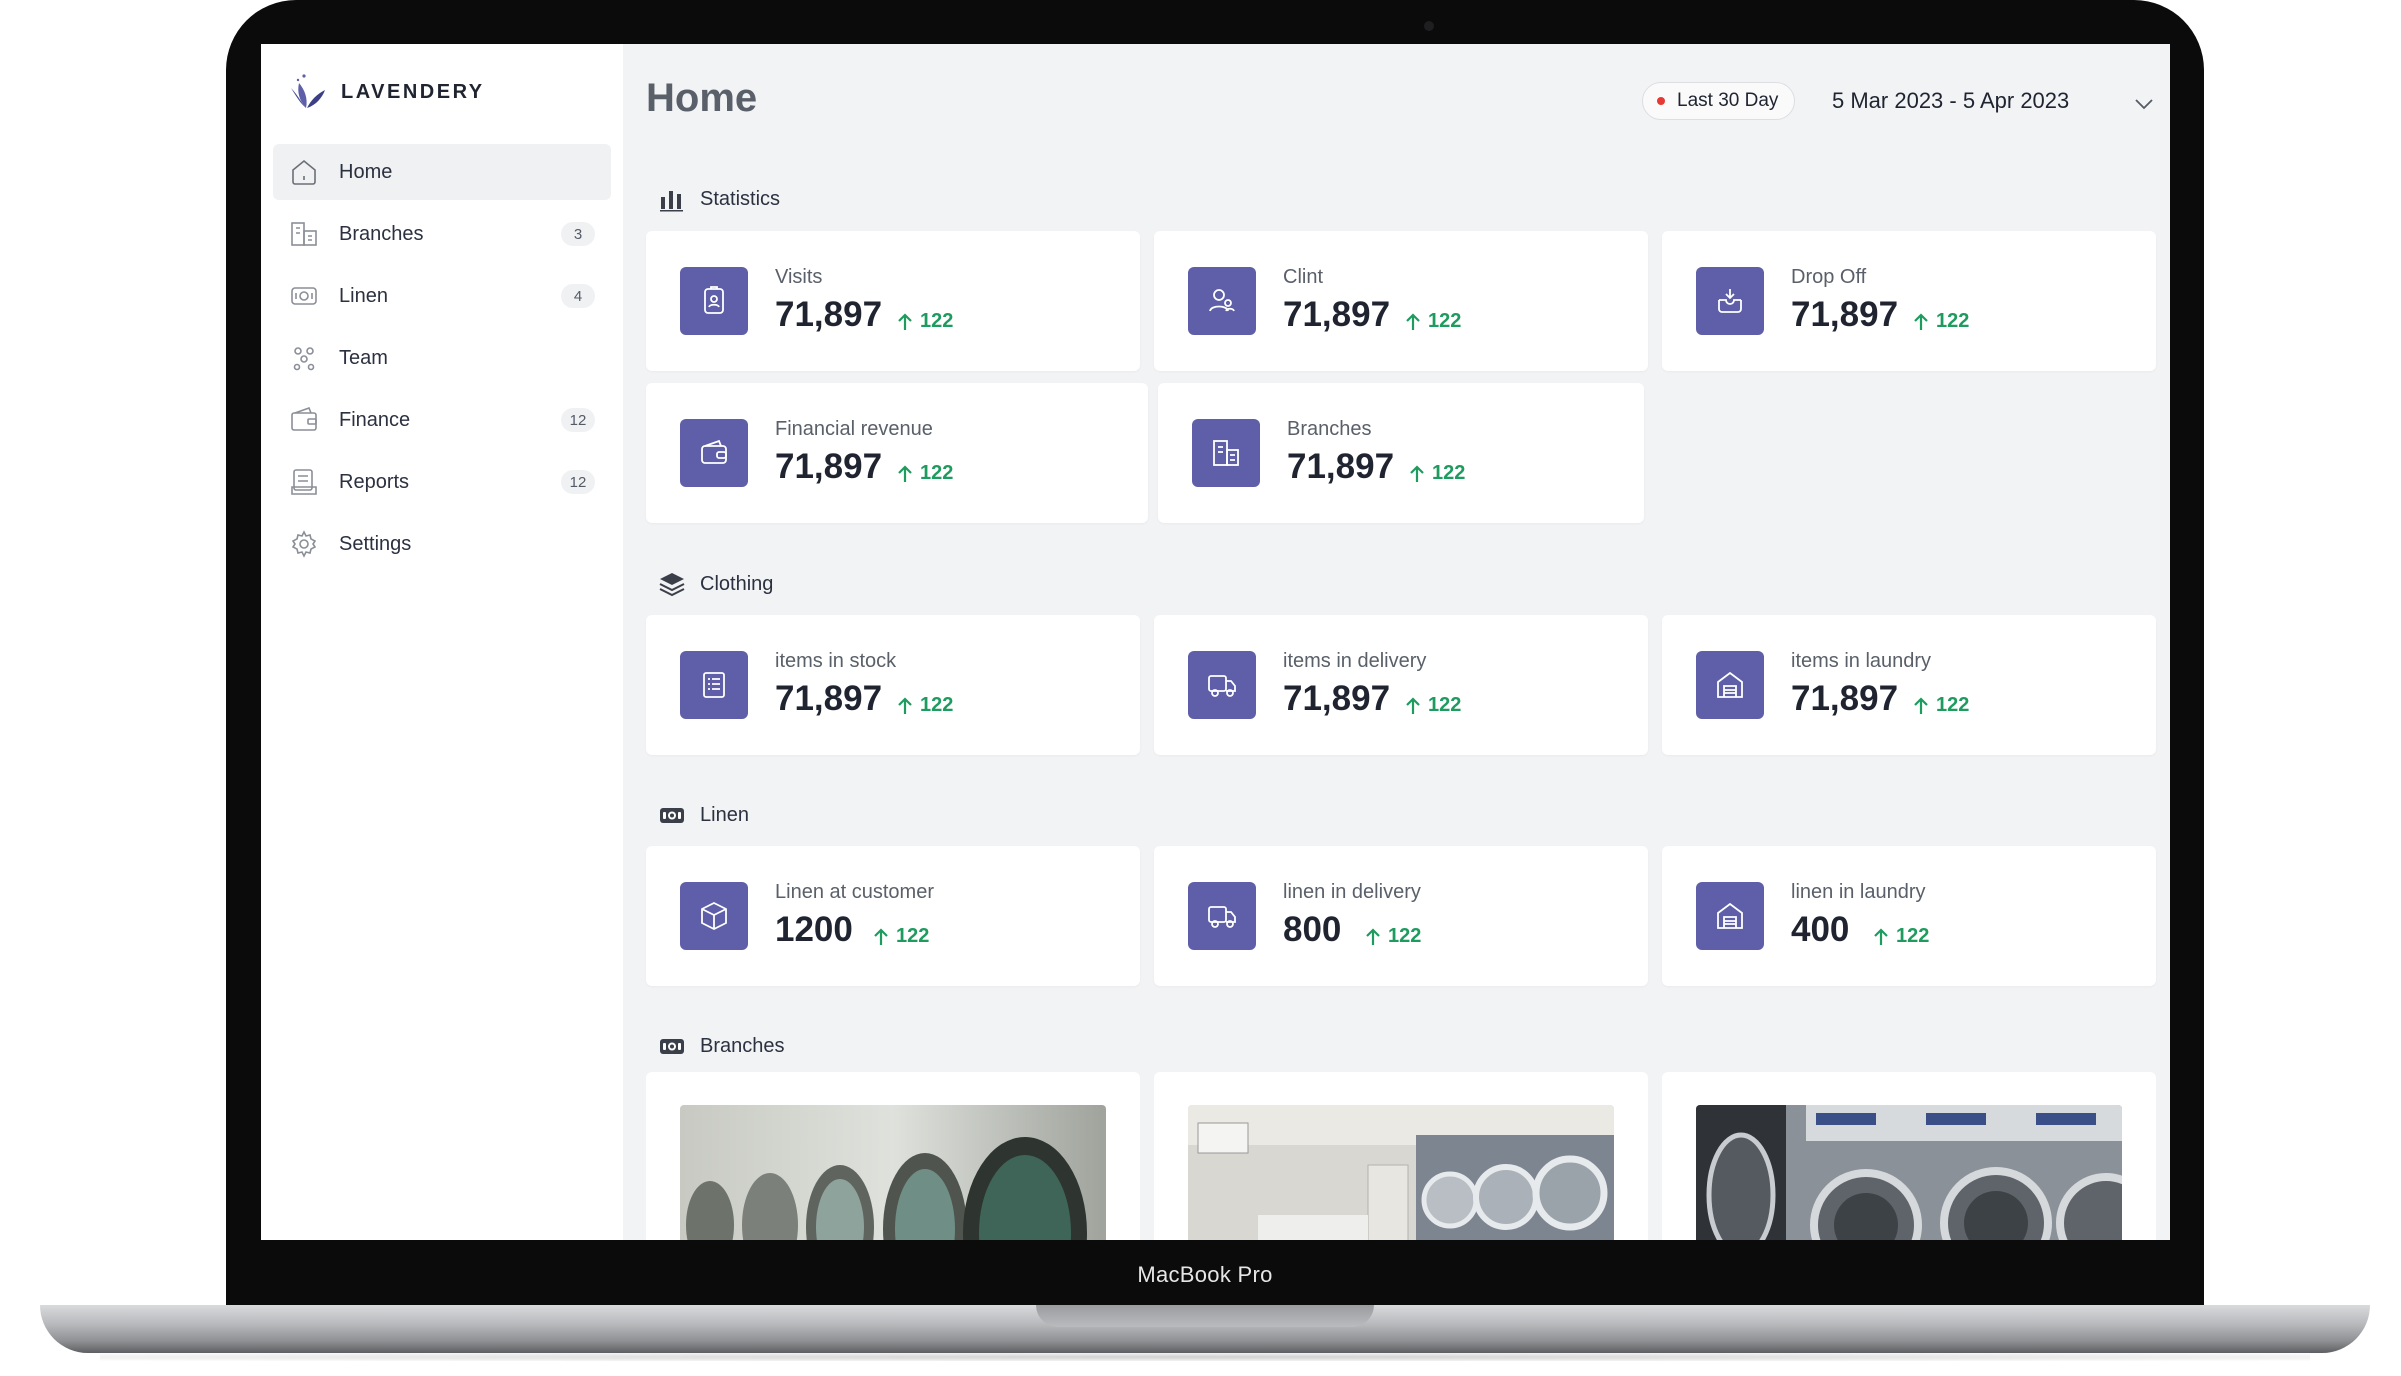  I want to click on sidebar-item-branches: Branches 3, so click(442, 234).